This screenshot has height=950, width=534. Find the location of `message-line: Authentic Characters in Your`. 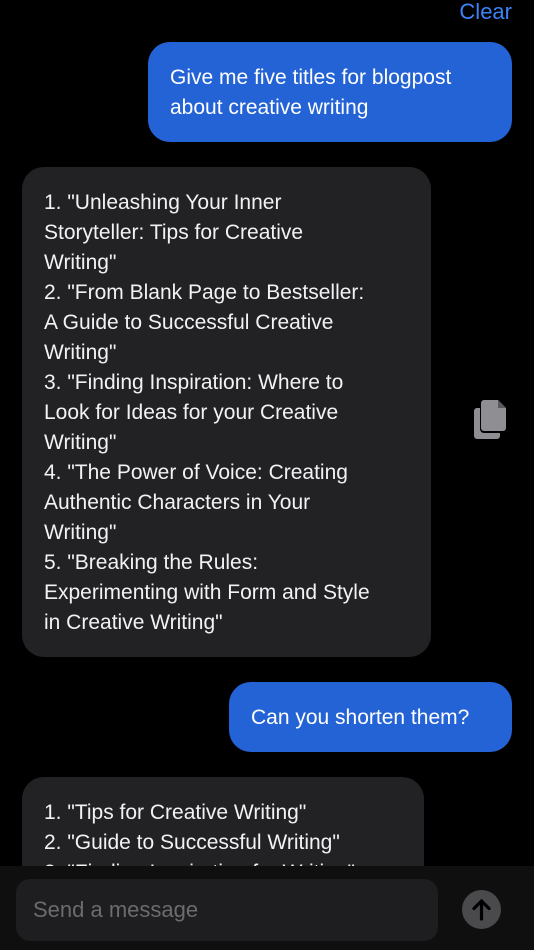

message-line: Authentic Characters in Your is located at coordinates (177, 502).